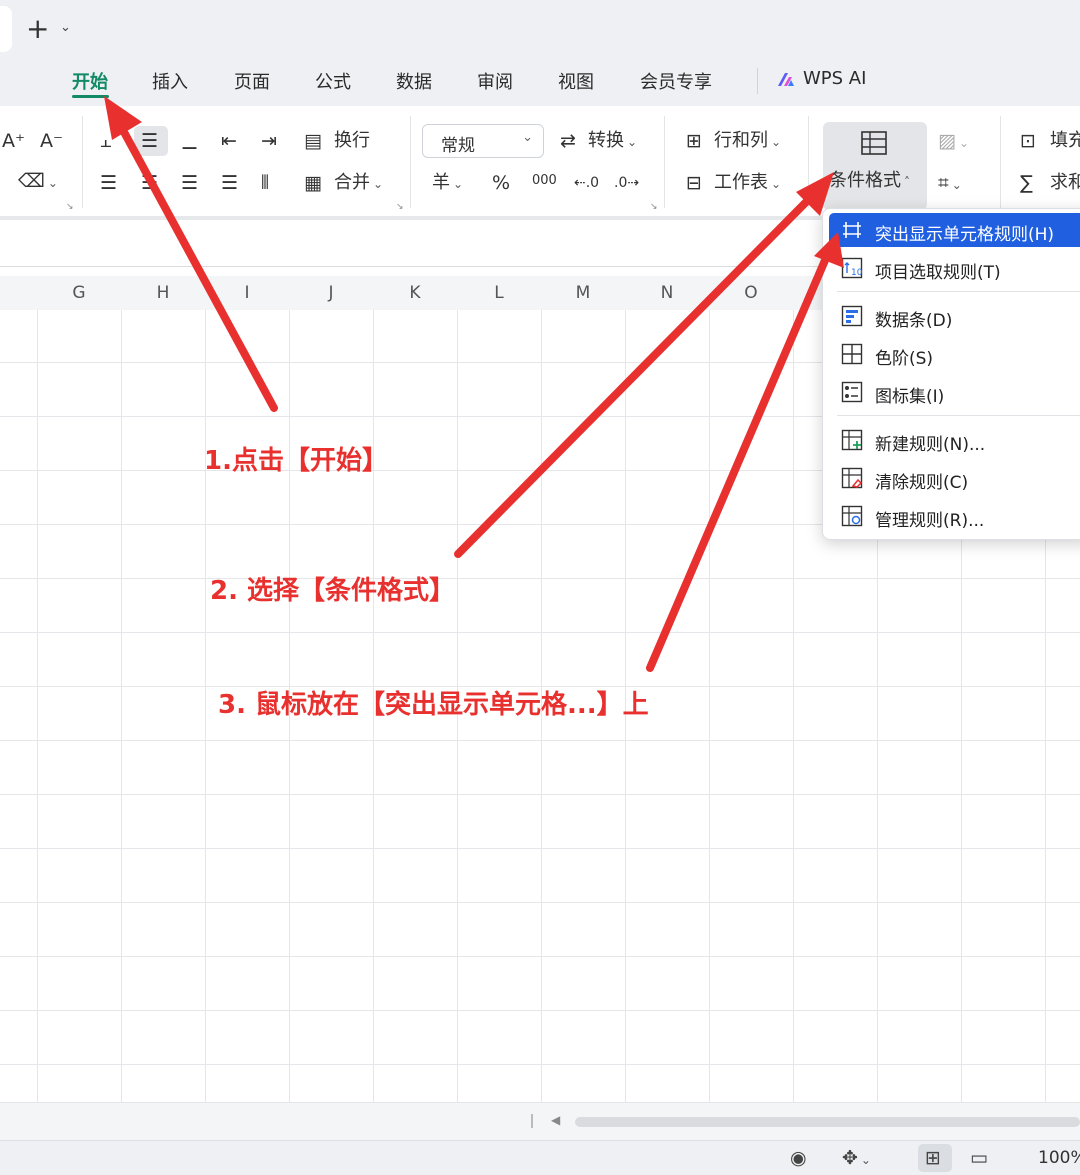 The width and height of the screenshot is (1080, 1175). I want to click on document-tab, so click(6, 29).